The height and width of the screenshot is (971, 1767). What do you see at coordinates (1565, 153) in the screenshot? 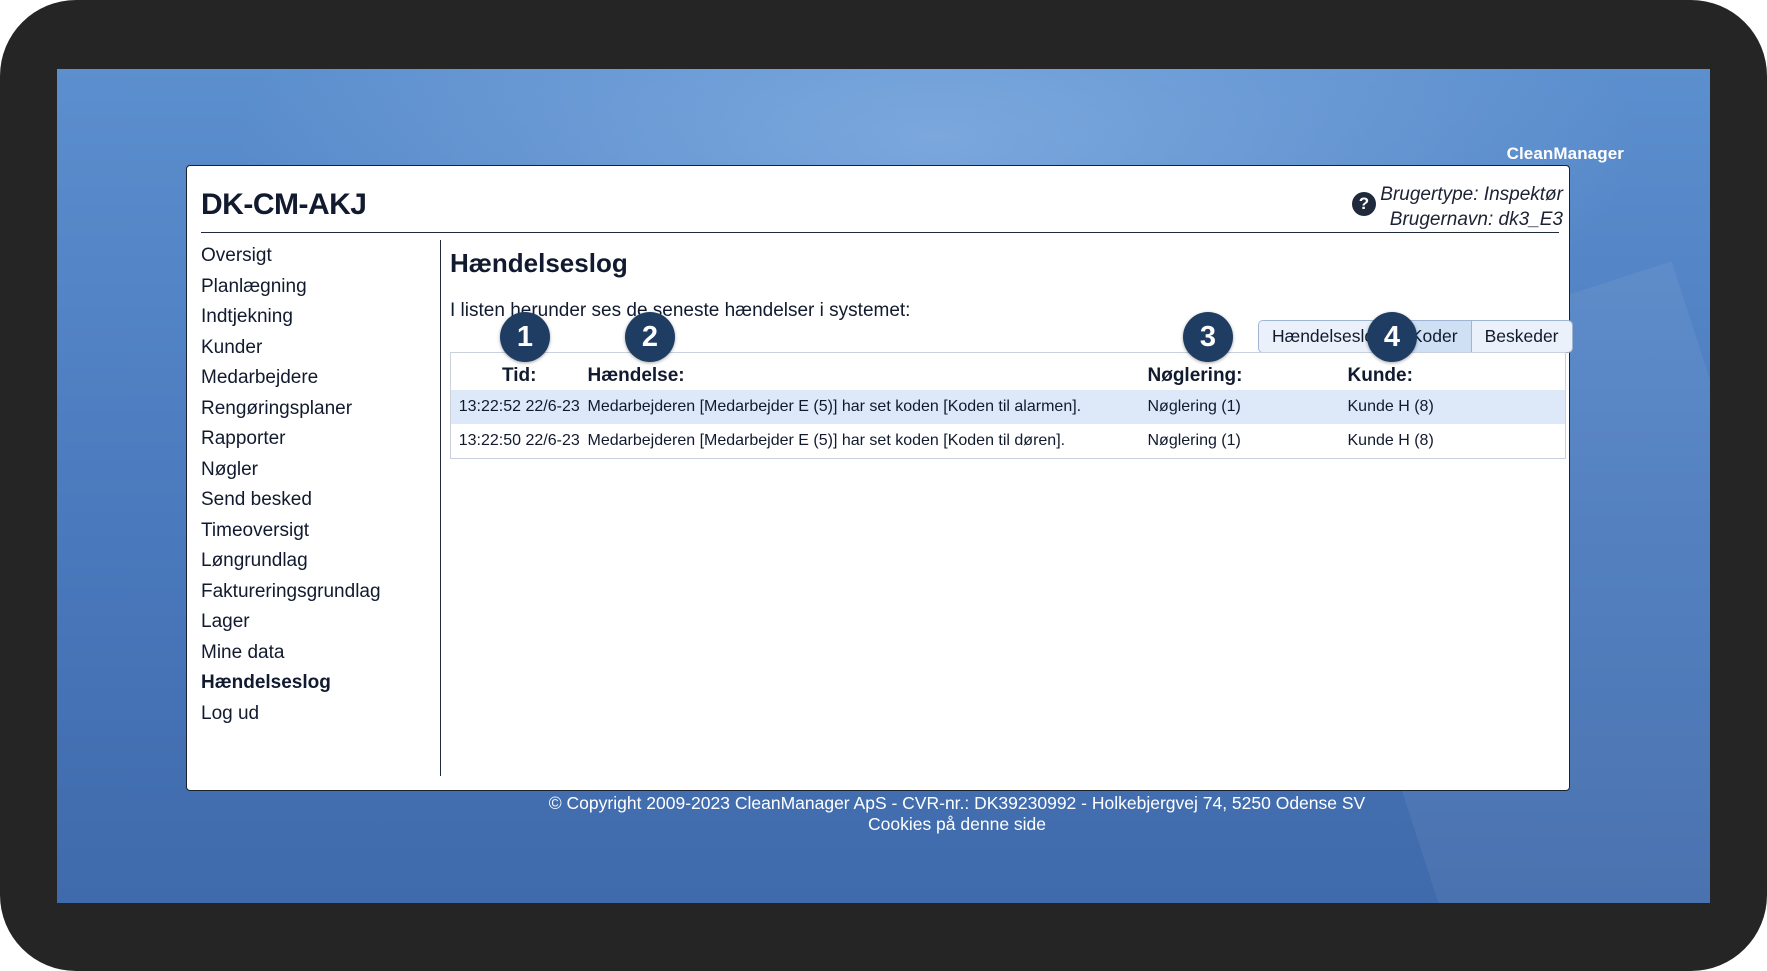
I see `brand-label: CleanManager` at bounding box center [1565, 153].